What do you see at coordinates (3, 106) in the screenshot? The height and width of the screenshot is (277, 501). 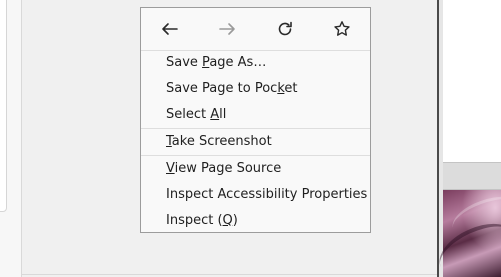 I see `page-left-panel` at bounding box center [3, 106].